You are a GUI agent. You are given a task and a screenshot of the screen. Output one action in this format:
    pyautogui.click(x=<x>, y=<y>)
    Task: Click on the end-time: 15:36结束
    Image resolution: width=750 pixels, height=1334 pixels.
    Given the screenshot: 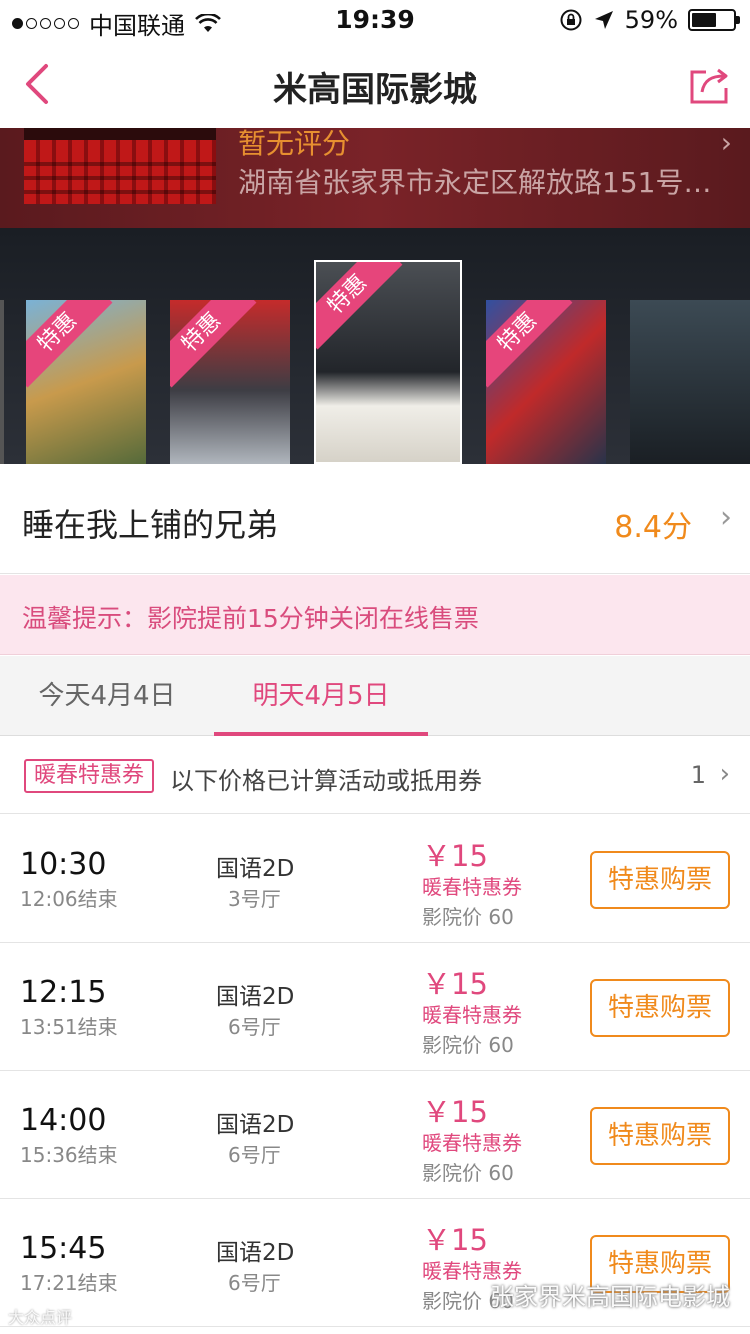 What is the action you would take?
    pyautogui.click(x=69, y=1155)
    